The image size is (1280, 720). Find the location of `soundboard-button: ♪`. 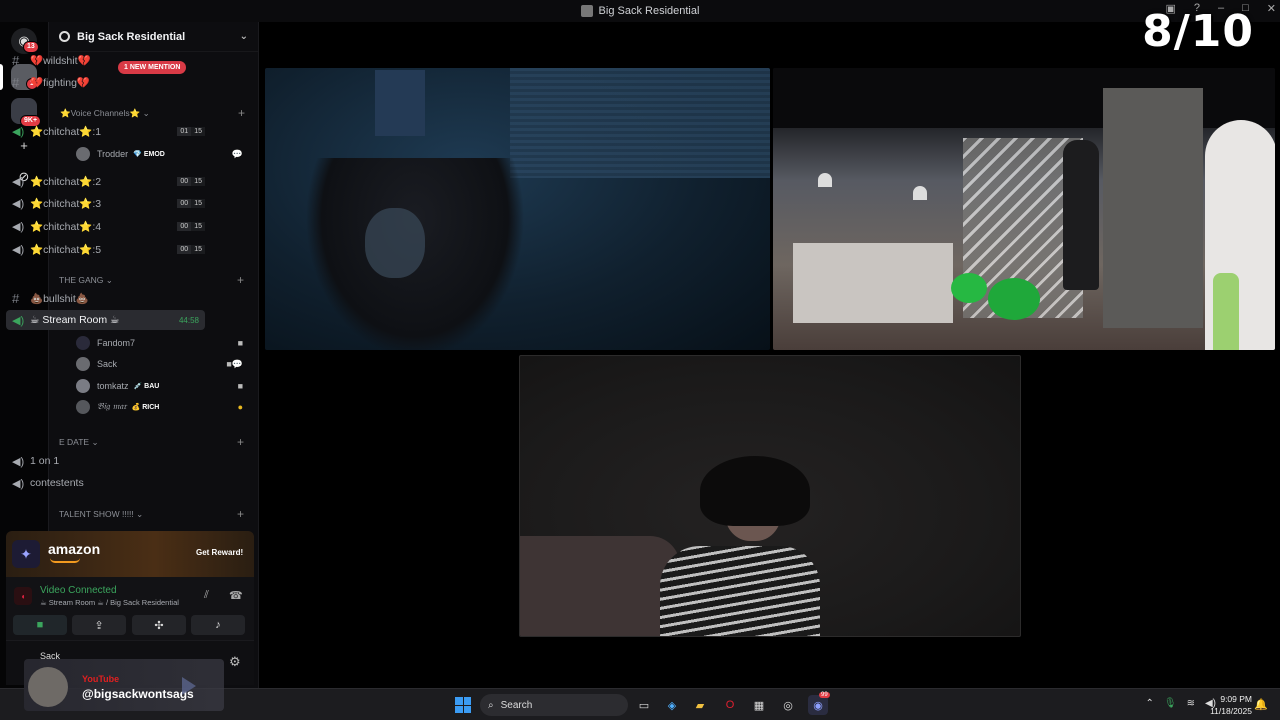

soundboard-button: ♪ is located at coordinates (218, 625).